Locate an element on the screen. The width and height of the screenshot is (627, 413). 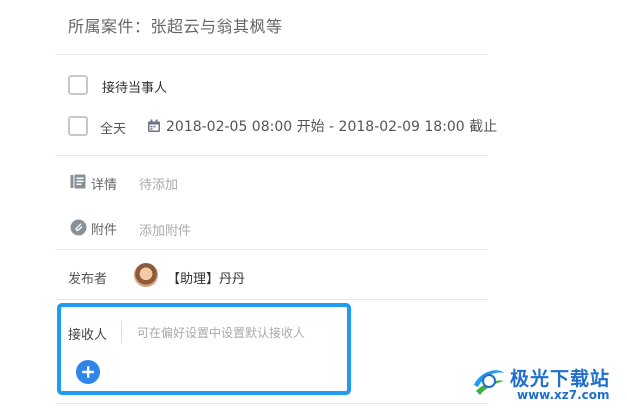
reception-checkbox is located at coordinates (78, 85).